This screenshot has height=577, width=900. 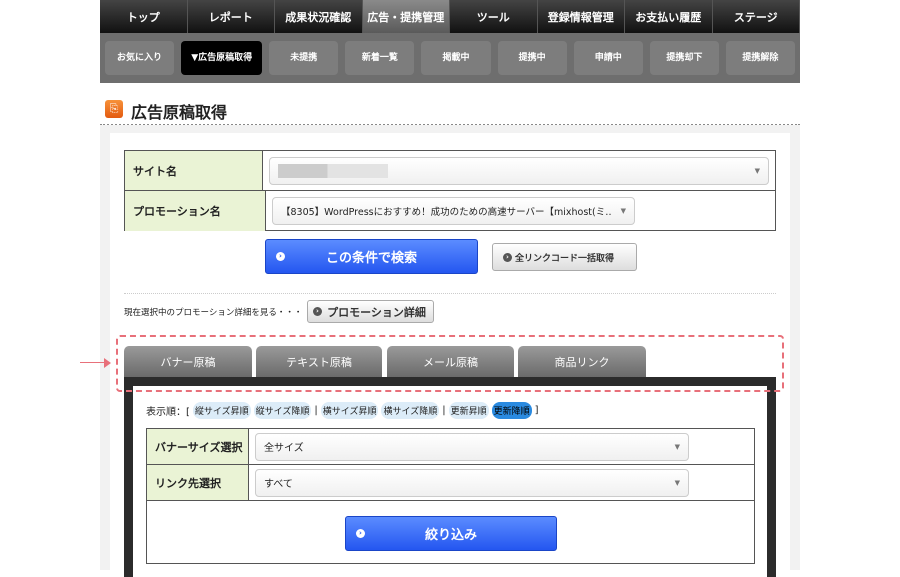 I want to click on site-label: サイト名, so click(x=194, y=170).